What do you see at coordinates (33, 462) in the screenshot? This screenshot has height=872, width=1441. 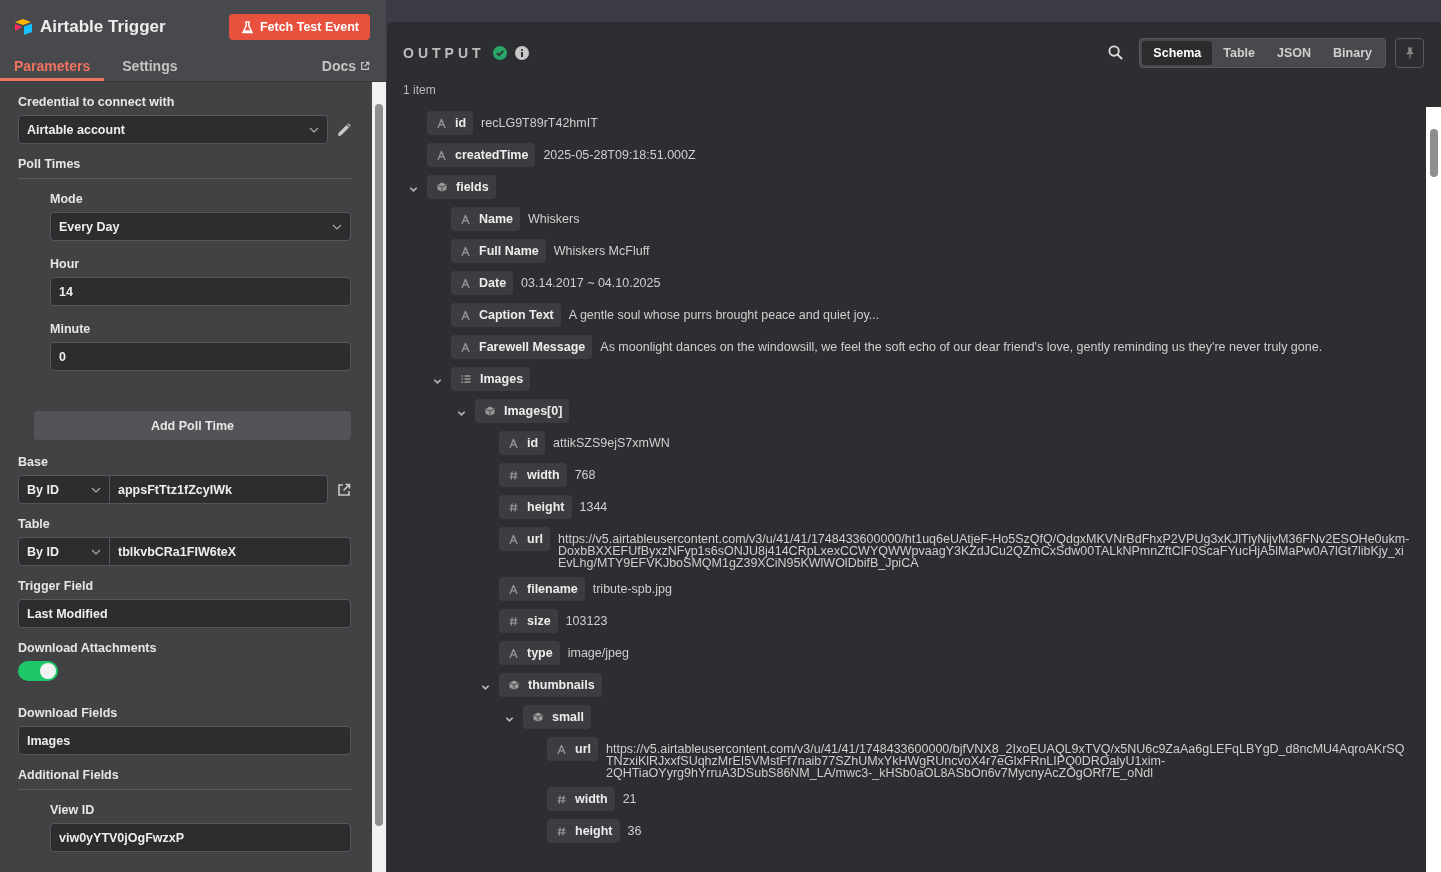 I see `field-label: Base` at bounding box center [33, 462].